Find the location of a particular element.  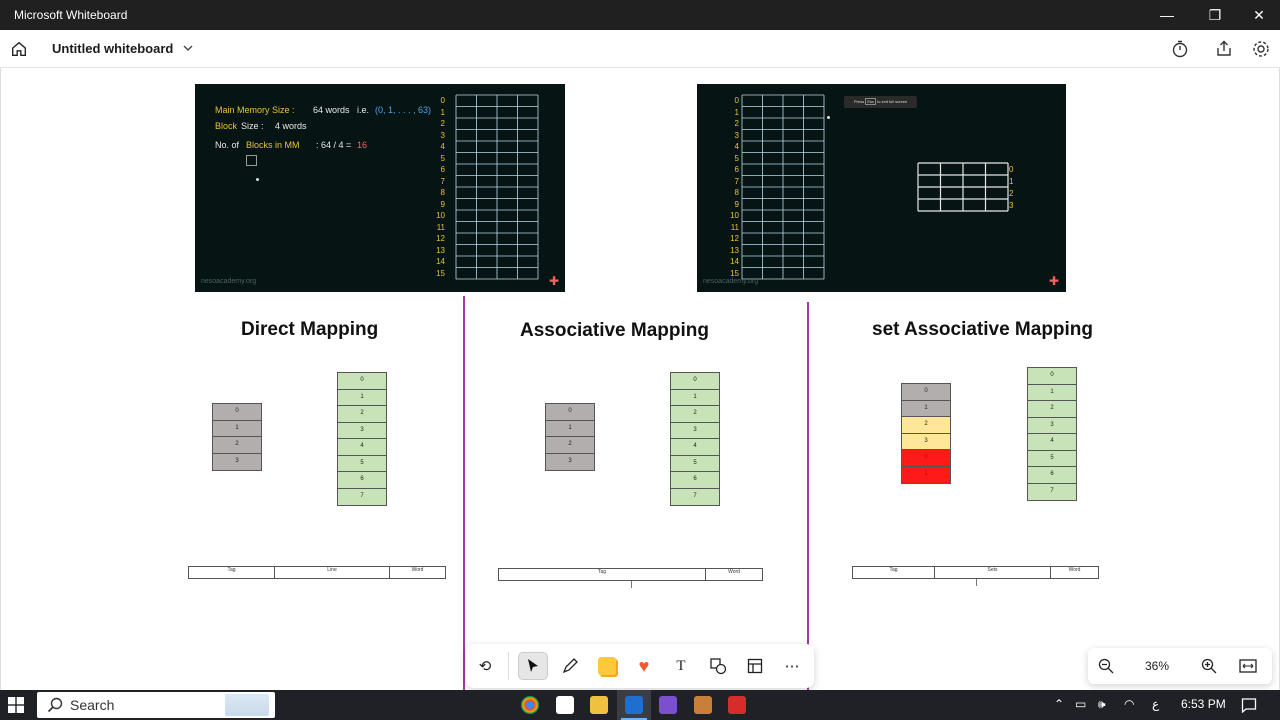

row-number: 1 is located at coordinates (736, 112).